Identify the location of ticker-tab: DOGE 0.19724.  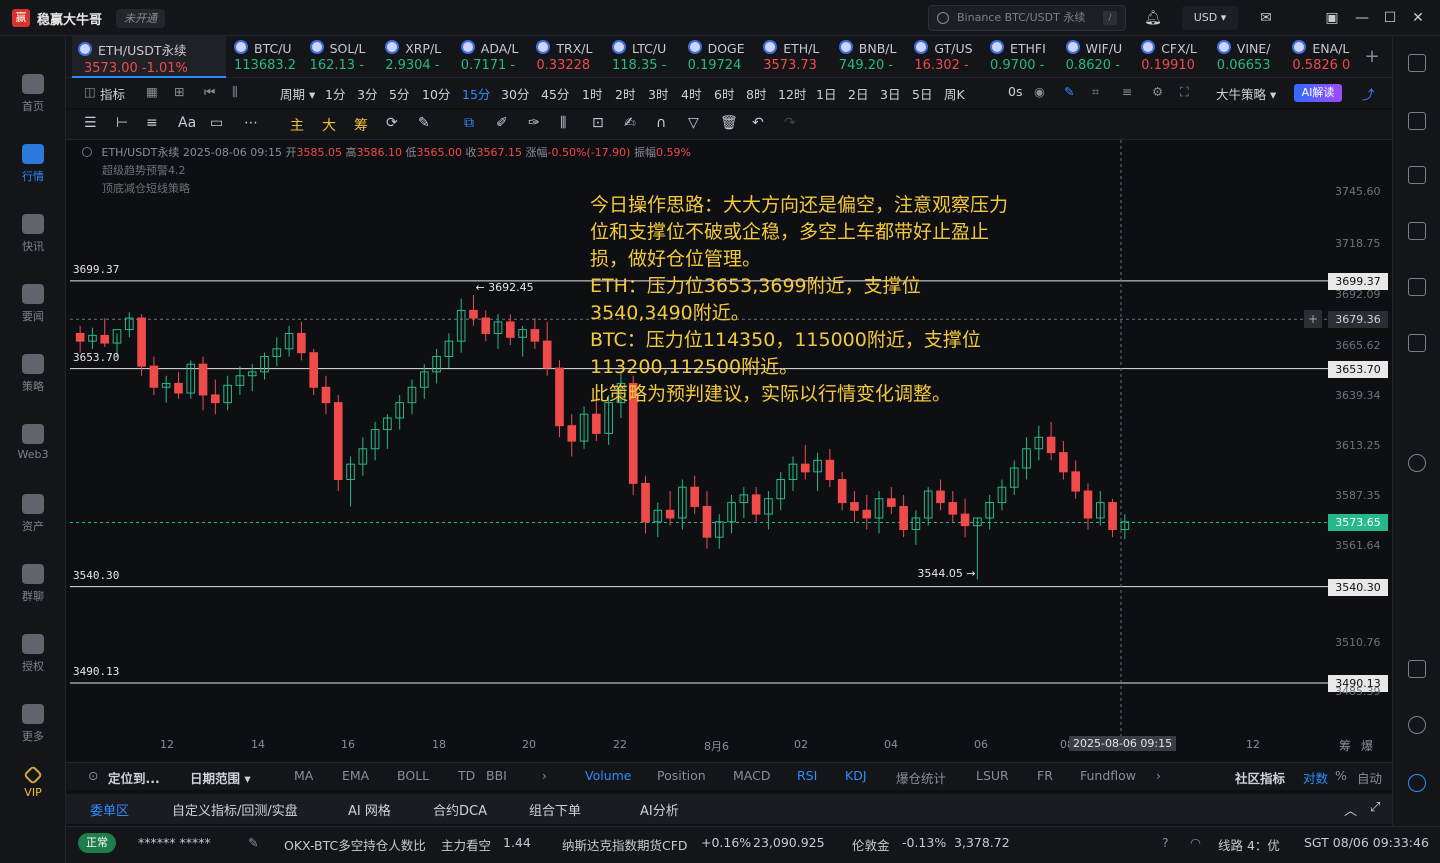
(724, 57).